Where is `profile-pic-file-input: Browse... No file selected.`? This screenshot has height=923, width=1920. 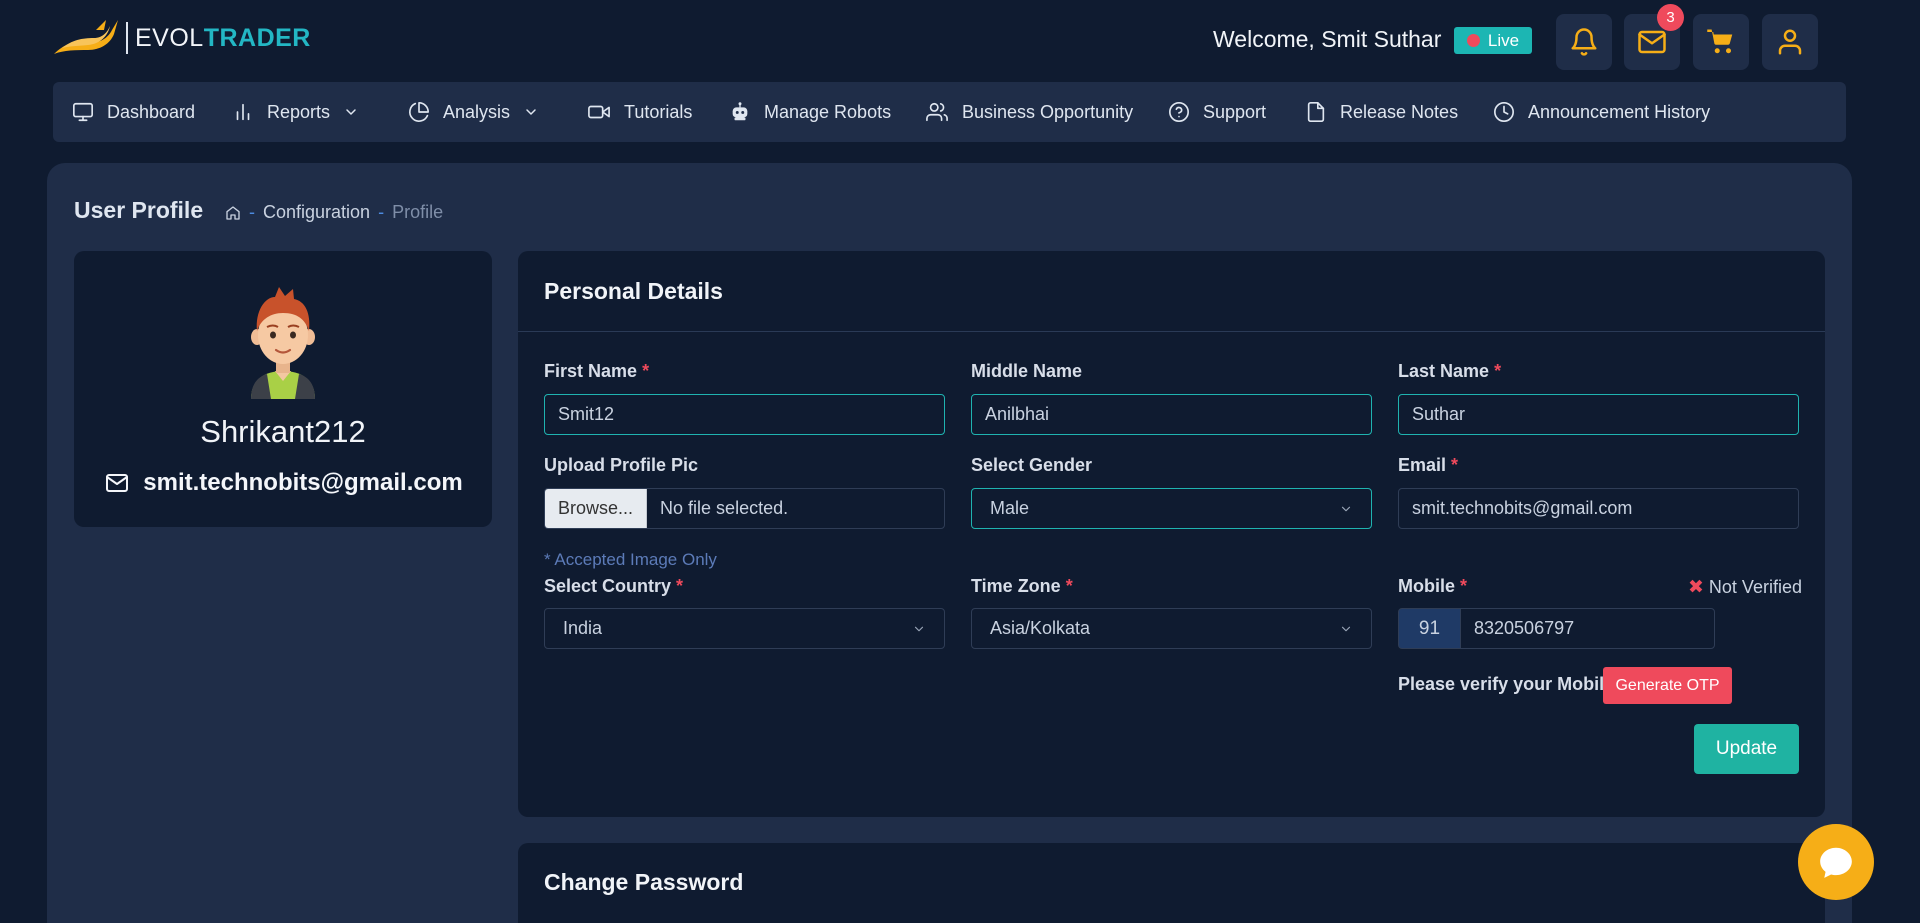
profile-pic-file-input: Browse... No file selected. is located at coordinates (744, 508).